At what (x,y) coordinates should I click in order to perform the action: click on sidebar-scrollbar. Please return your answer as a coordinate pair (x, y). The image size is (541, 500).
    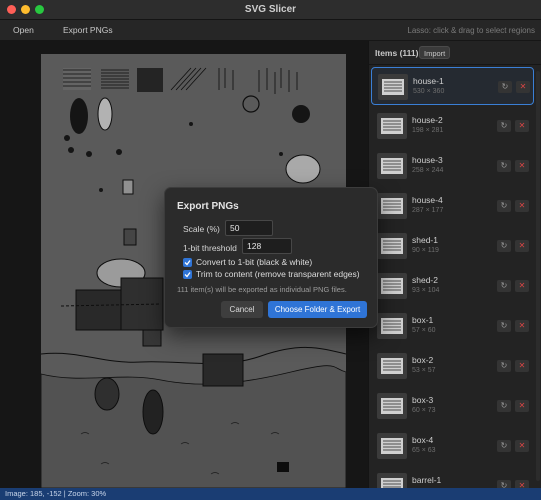
    Looking at the image, I should click on (538, 276).